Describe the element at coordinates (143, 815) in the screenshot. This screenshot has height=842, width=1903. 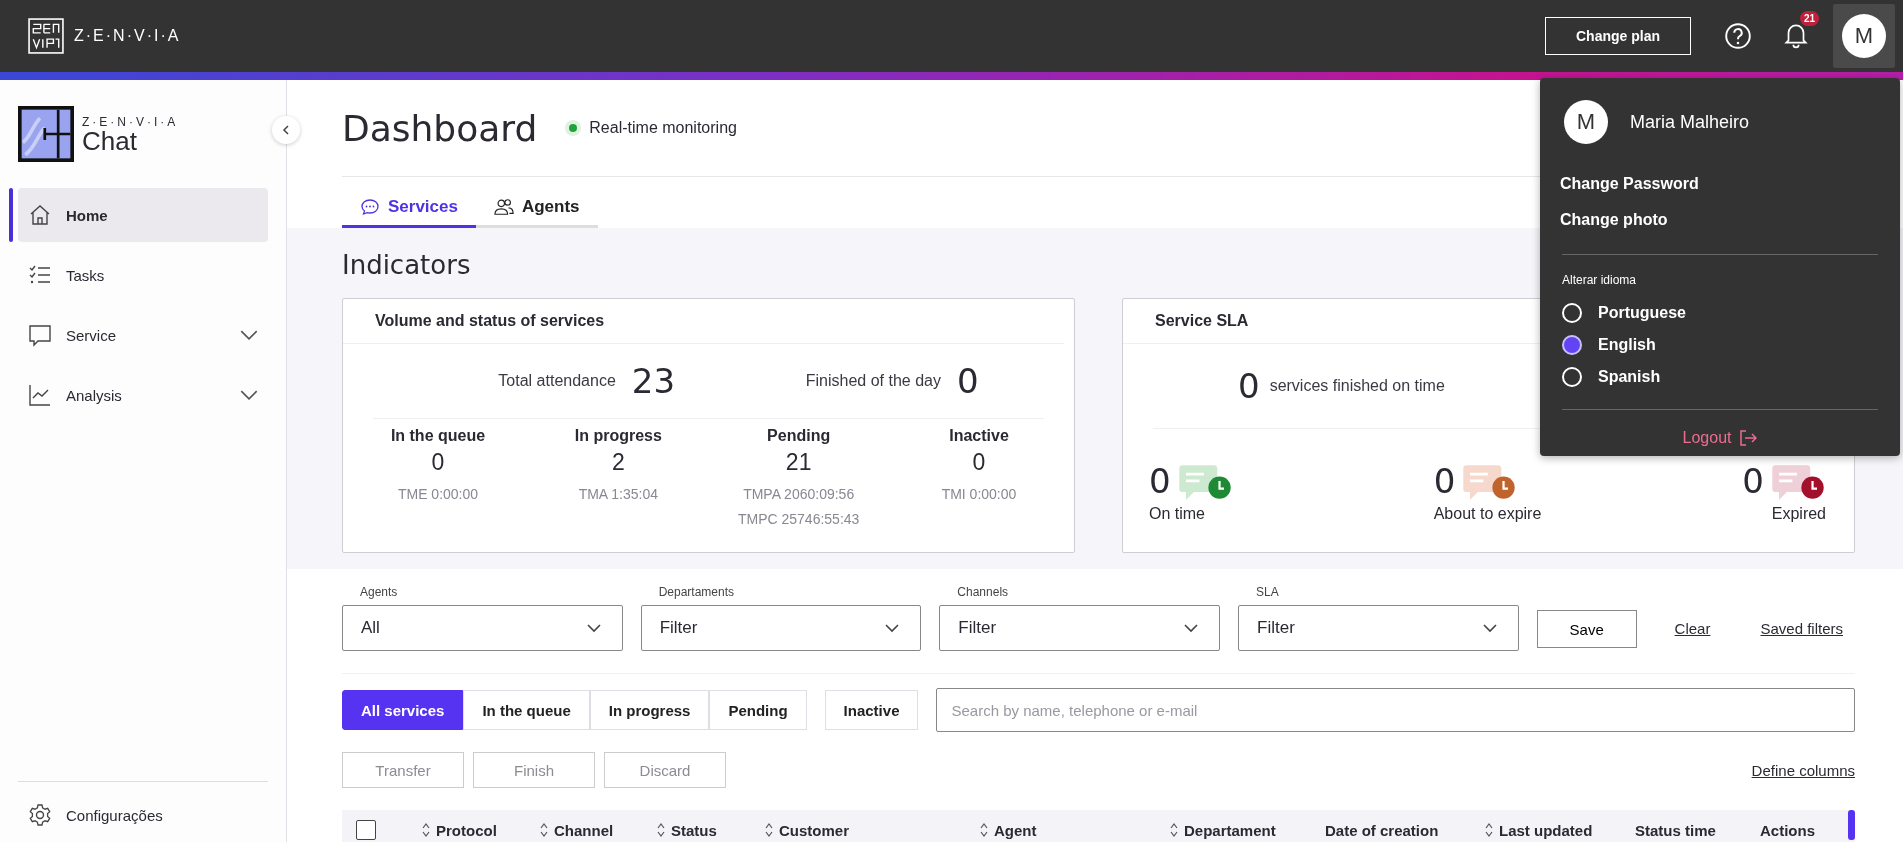
I see `settings-item: Configurações` at that location.